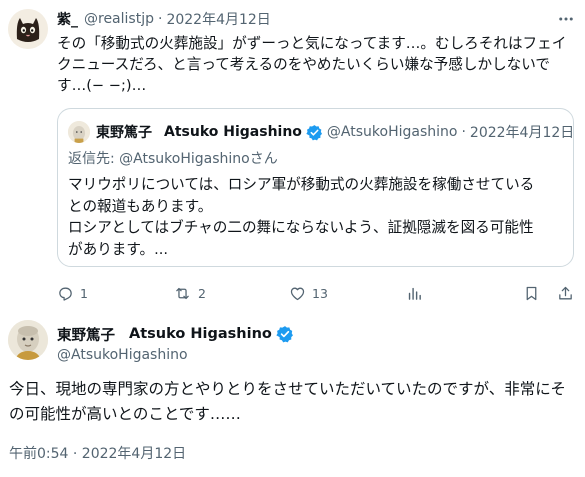 The image size is (585, 477). I want to click on reply-button: 1, so click(72, 293).